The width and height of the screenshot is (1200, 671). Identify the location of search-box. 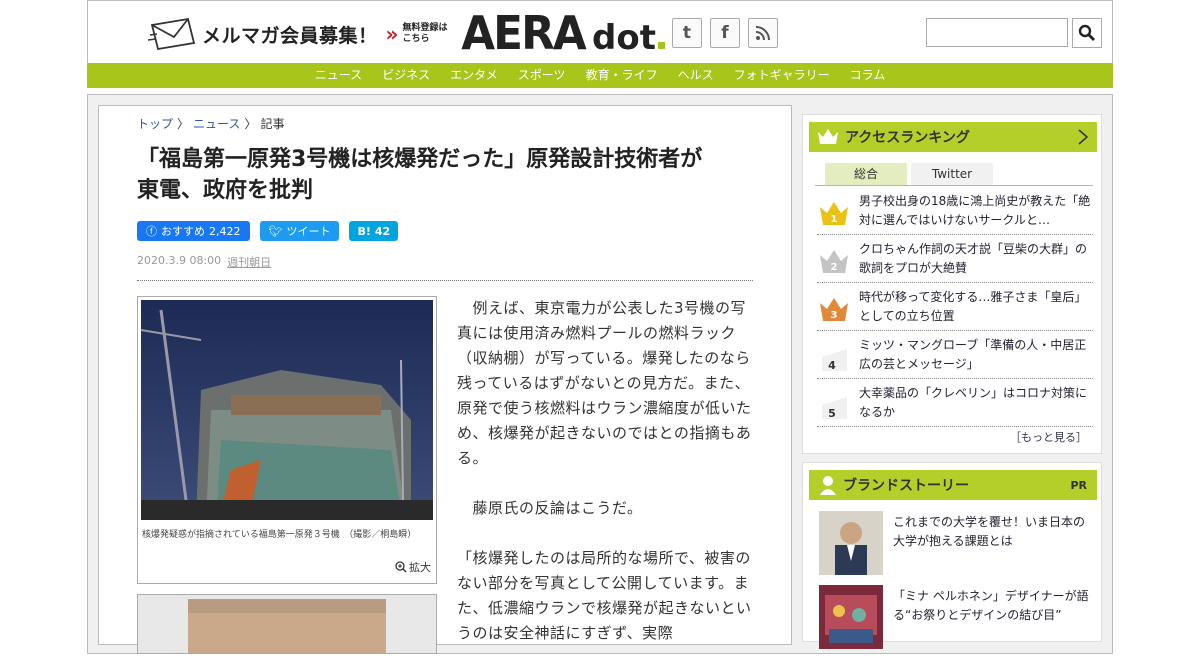
(1014, 33).